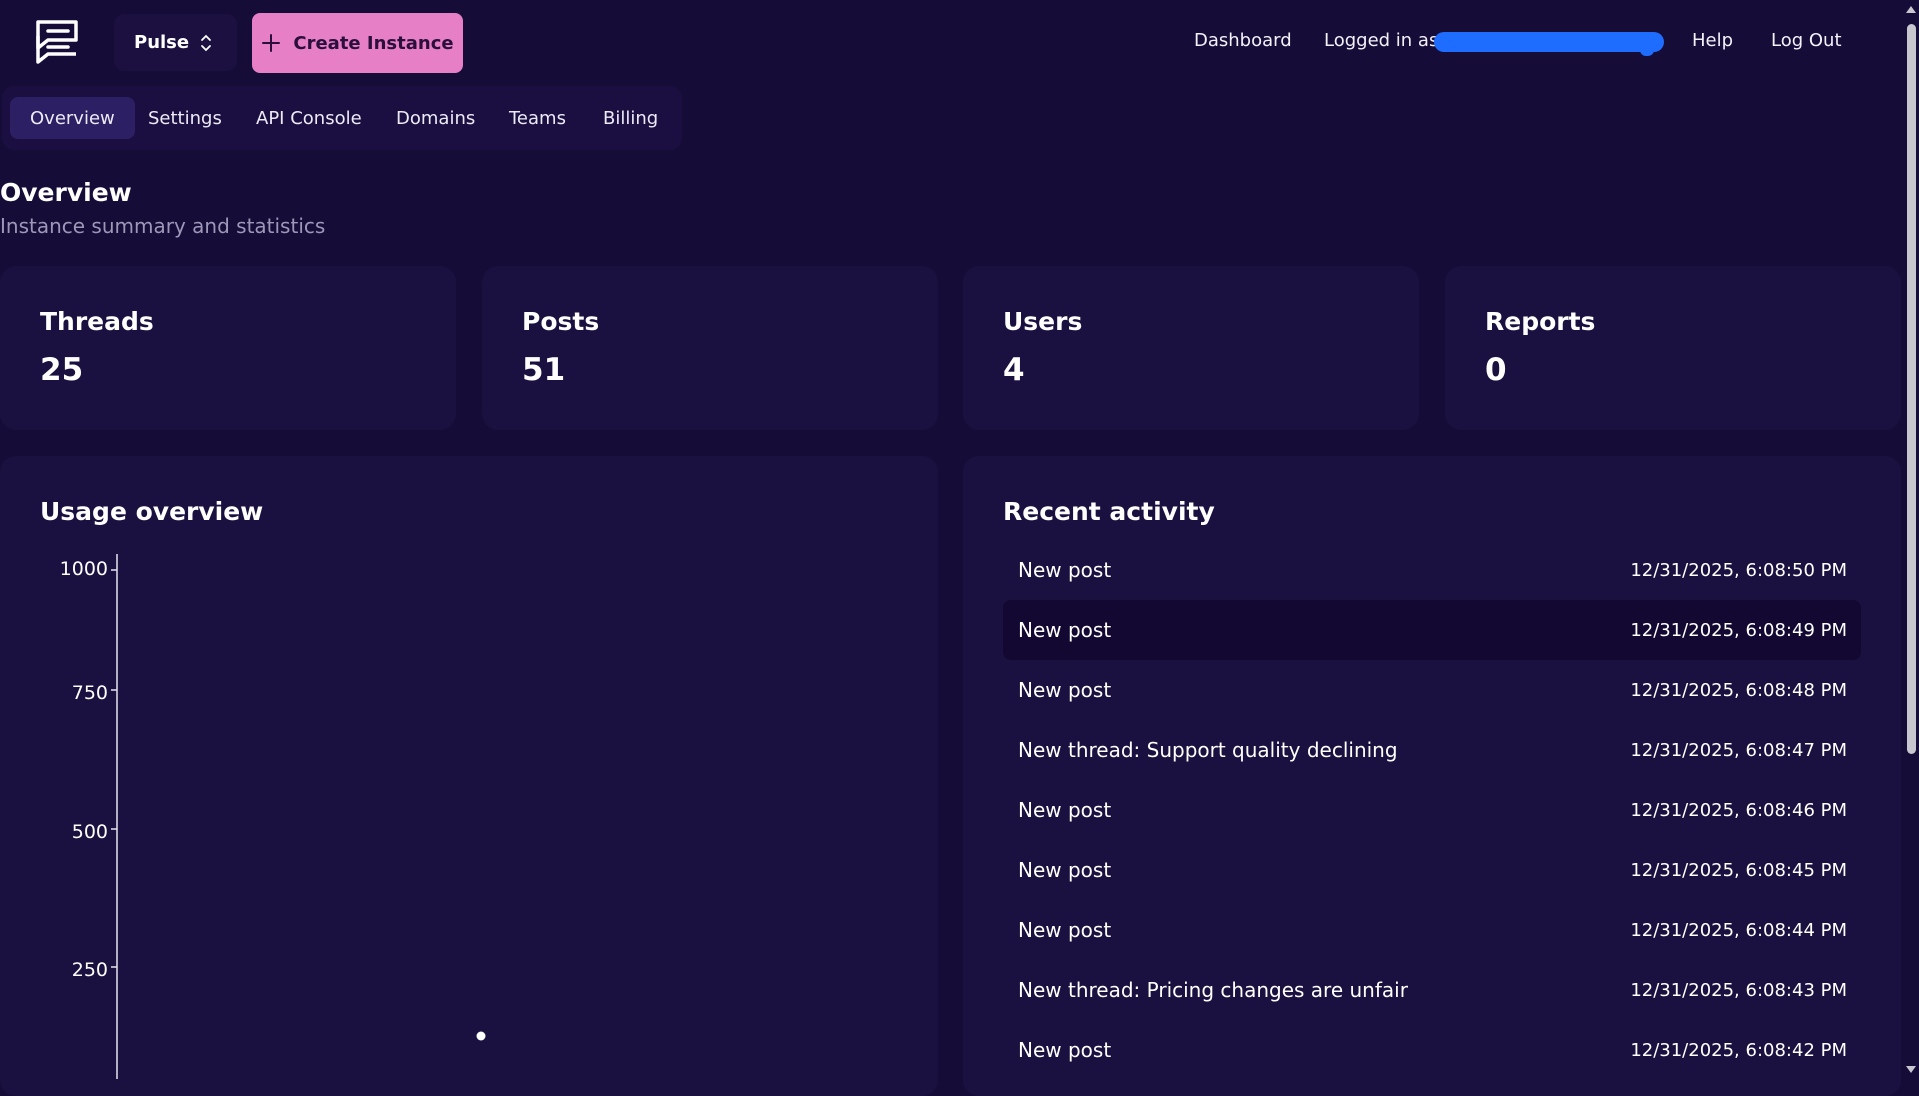 The image size is (1919, 1096). Describe the element at coordinates (228, 348) in the screenshot. I see `stat-card-threads: Threads 25` at that location.